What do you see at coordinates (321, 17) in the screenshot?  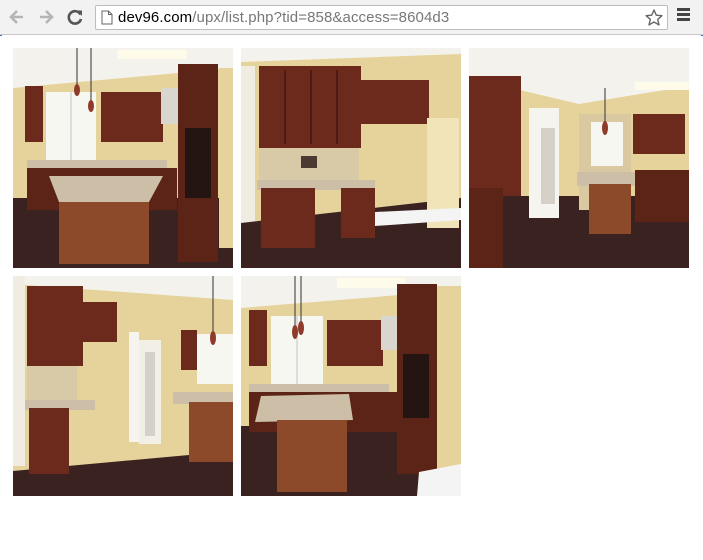 I see `url-path: /upx/list.php?tid=858&access=8604d3` at bounding box center [321, 17].